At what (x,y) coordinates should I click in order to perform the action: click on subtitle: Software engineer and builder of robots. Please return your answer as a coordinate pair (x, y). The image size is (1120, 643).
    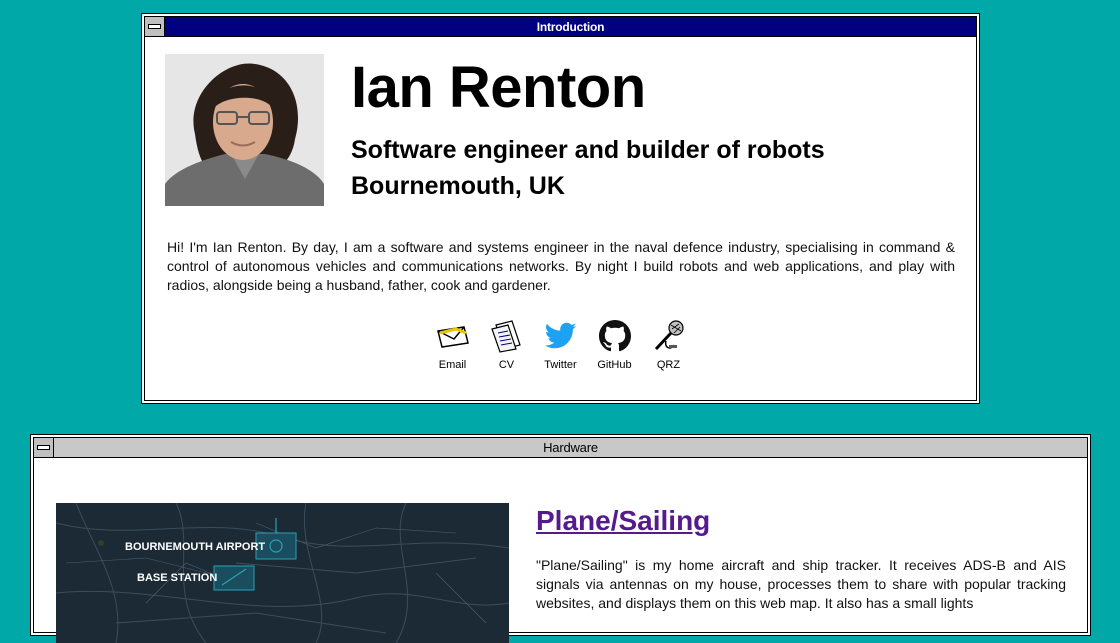
    Looking at the image, I should click on (588, 150).